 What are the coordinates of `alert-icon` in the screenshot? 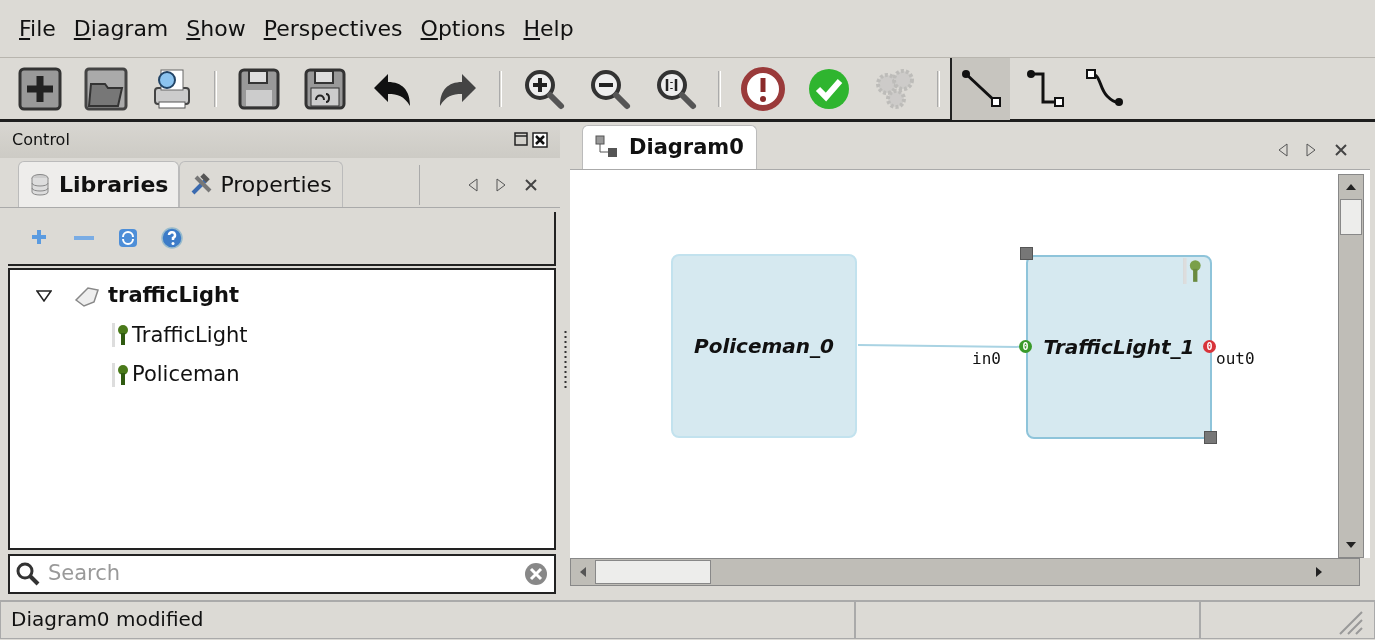 It's located at (763, 88).